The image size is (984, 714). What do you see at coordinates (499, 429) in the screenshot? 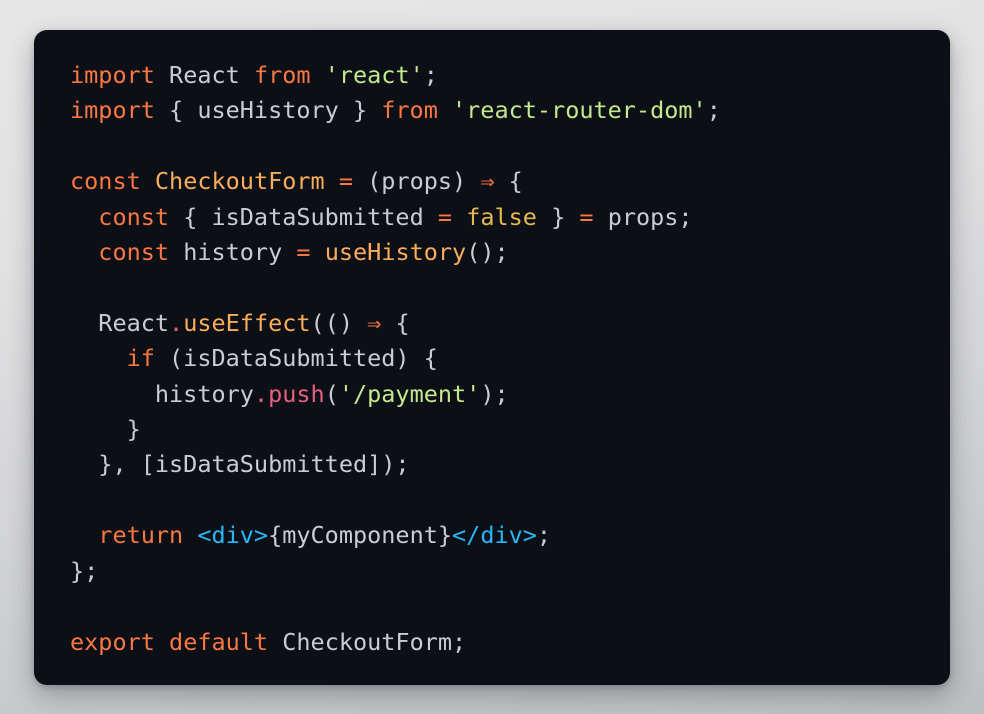
I see `code-line: }` at bounding box center [499, 429].